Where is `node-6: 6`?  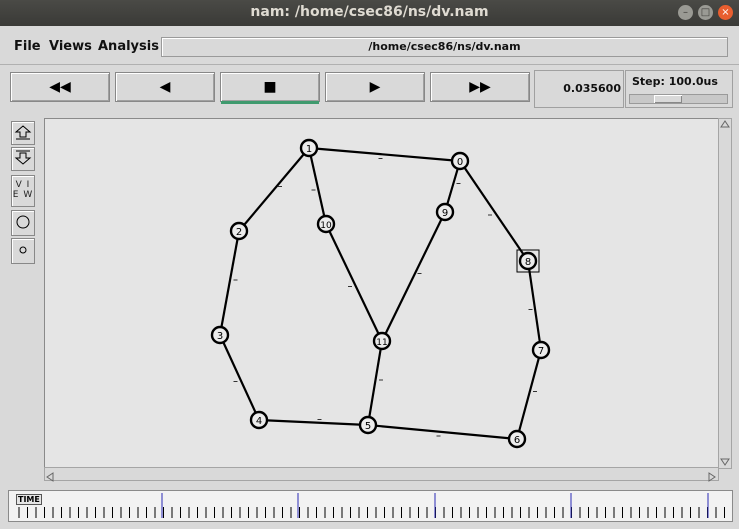 node-6: 6 is located at coordinates (517, 439).